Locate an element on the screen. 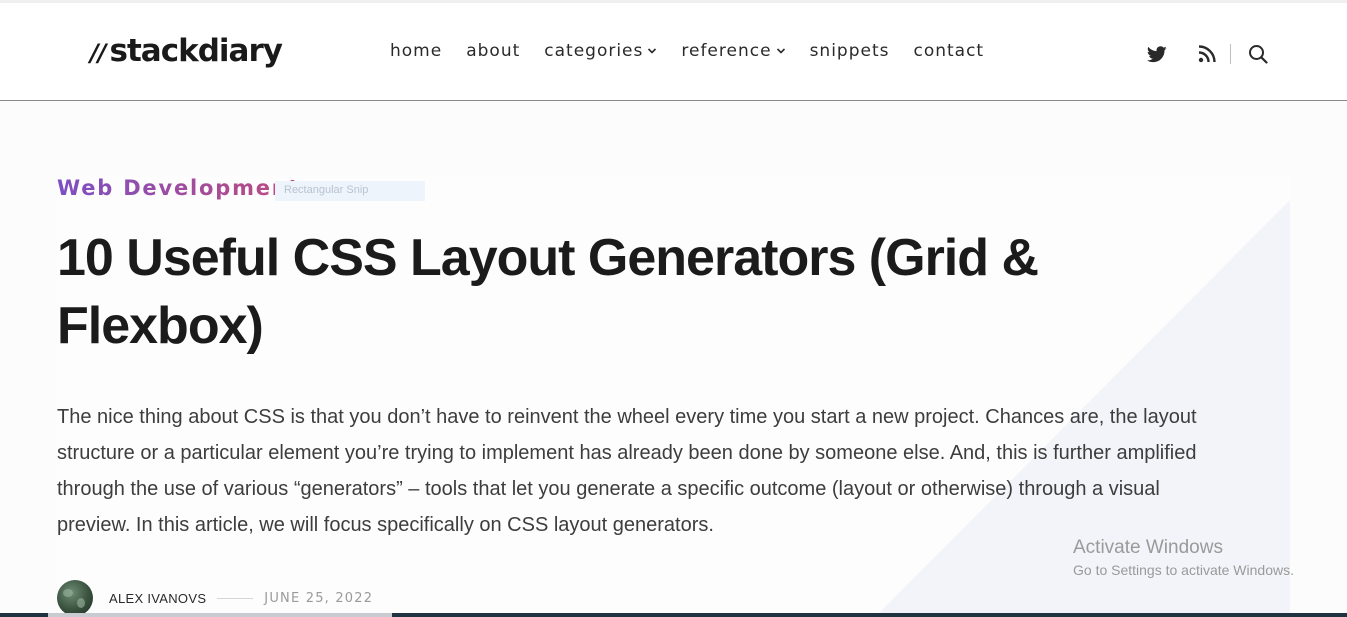  avatar is located at coordinates (75, 598).